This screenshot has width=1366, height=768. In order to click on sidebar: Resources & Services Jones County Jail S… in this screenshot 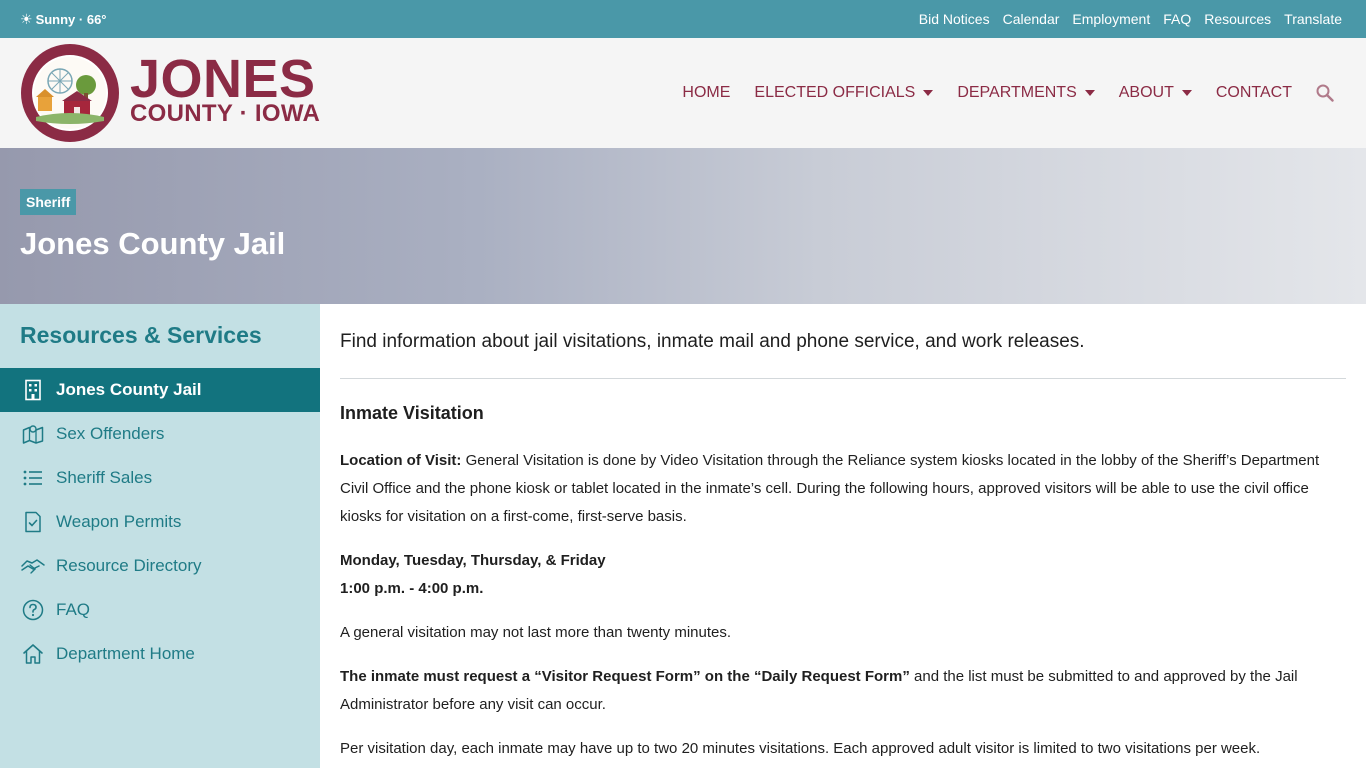, I will do `click(160, 536)`.